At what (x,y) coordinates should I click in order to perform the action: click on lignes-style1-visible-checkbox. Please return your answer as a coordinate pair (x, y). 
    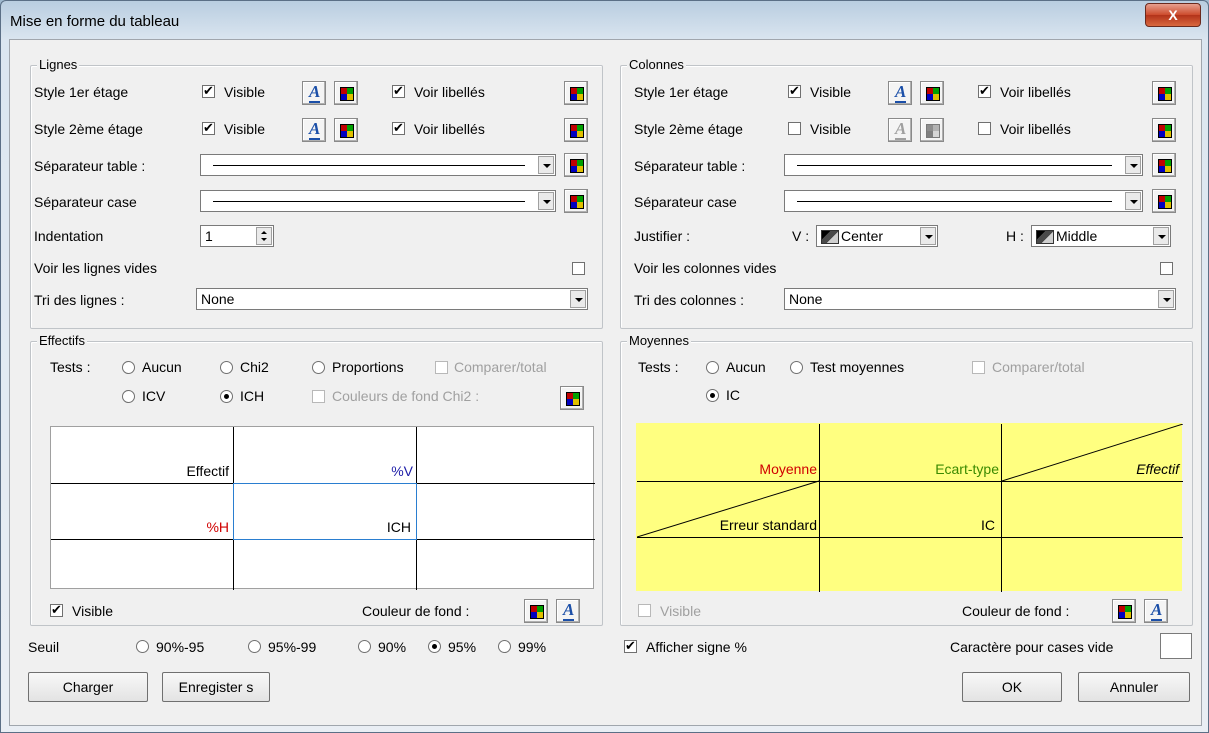
    Looking at the image, I should click on (208, 91).